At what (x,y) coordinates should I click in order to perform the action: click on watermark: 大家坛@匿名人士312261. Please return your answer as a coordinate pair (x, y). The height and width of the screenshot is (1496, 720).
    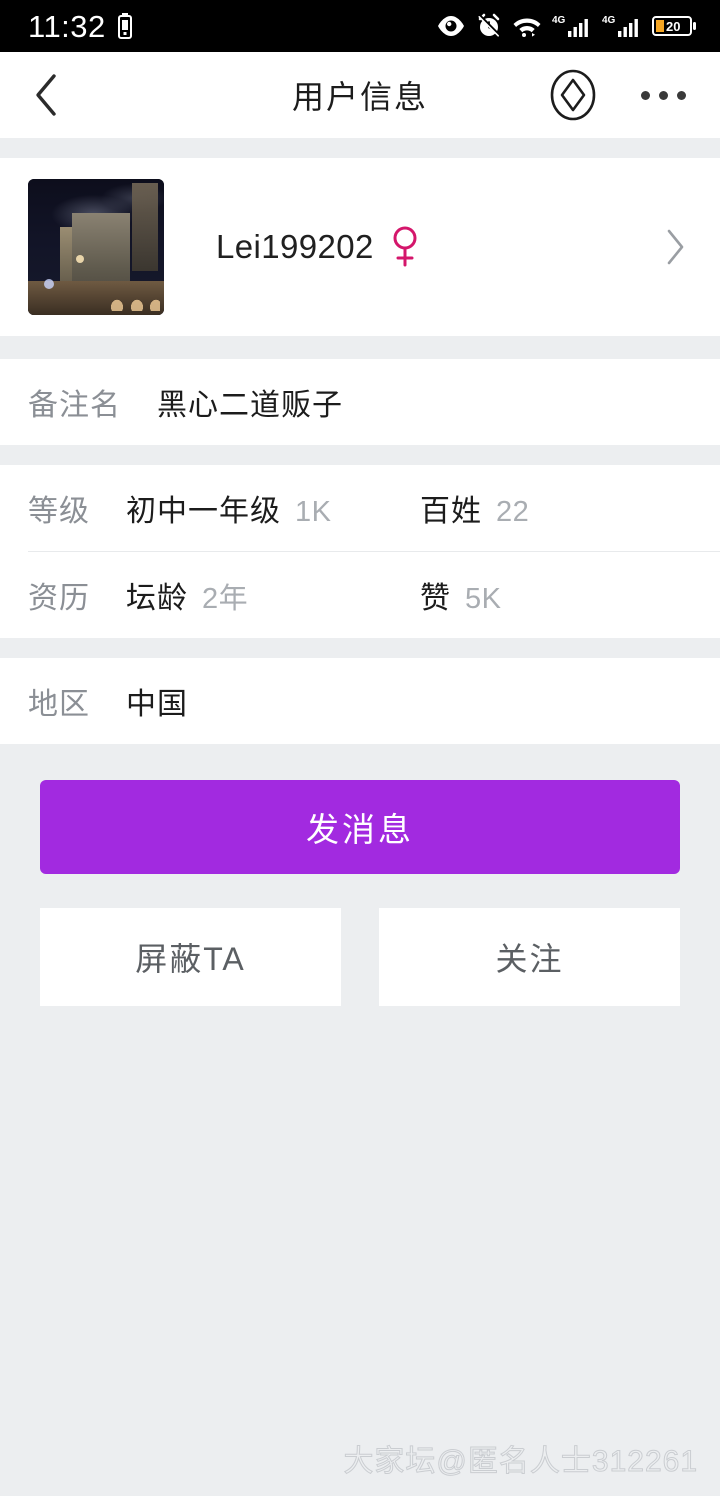
    Looking at the image, I should click on (520, 1462).